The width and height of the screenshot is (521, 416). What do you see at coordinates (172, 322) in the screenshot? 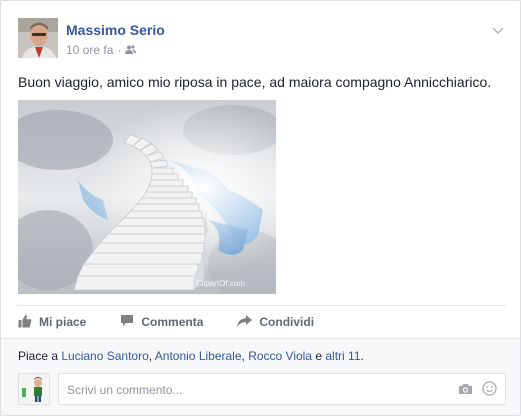
I see `comment-label: Commenta` at bounding box center [172, 322].